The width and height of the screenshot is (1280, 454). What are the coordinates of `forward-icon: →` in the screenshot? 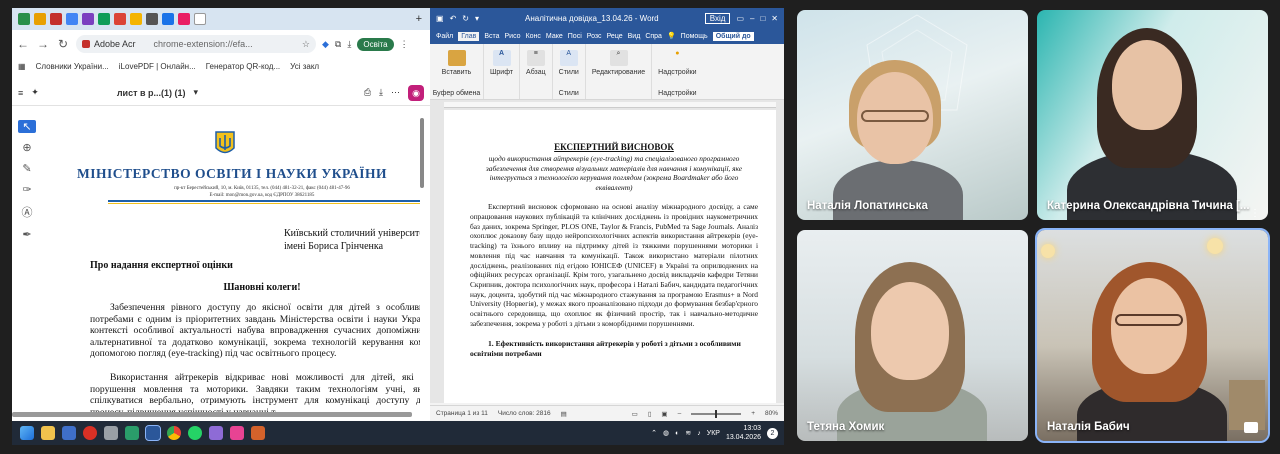 It's located at (43, 44).